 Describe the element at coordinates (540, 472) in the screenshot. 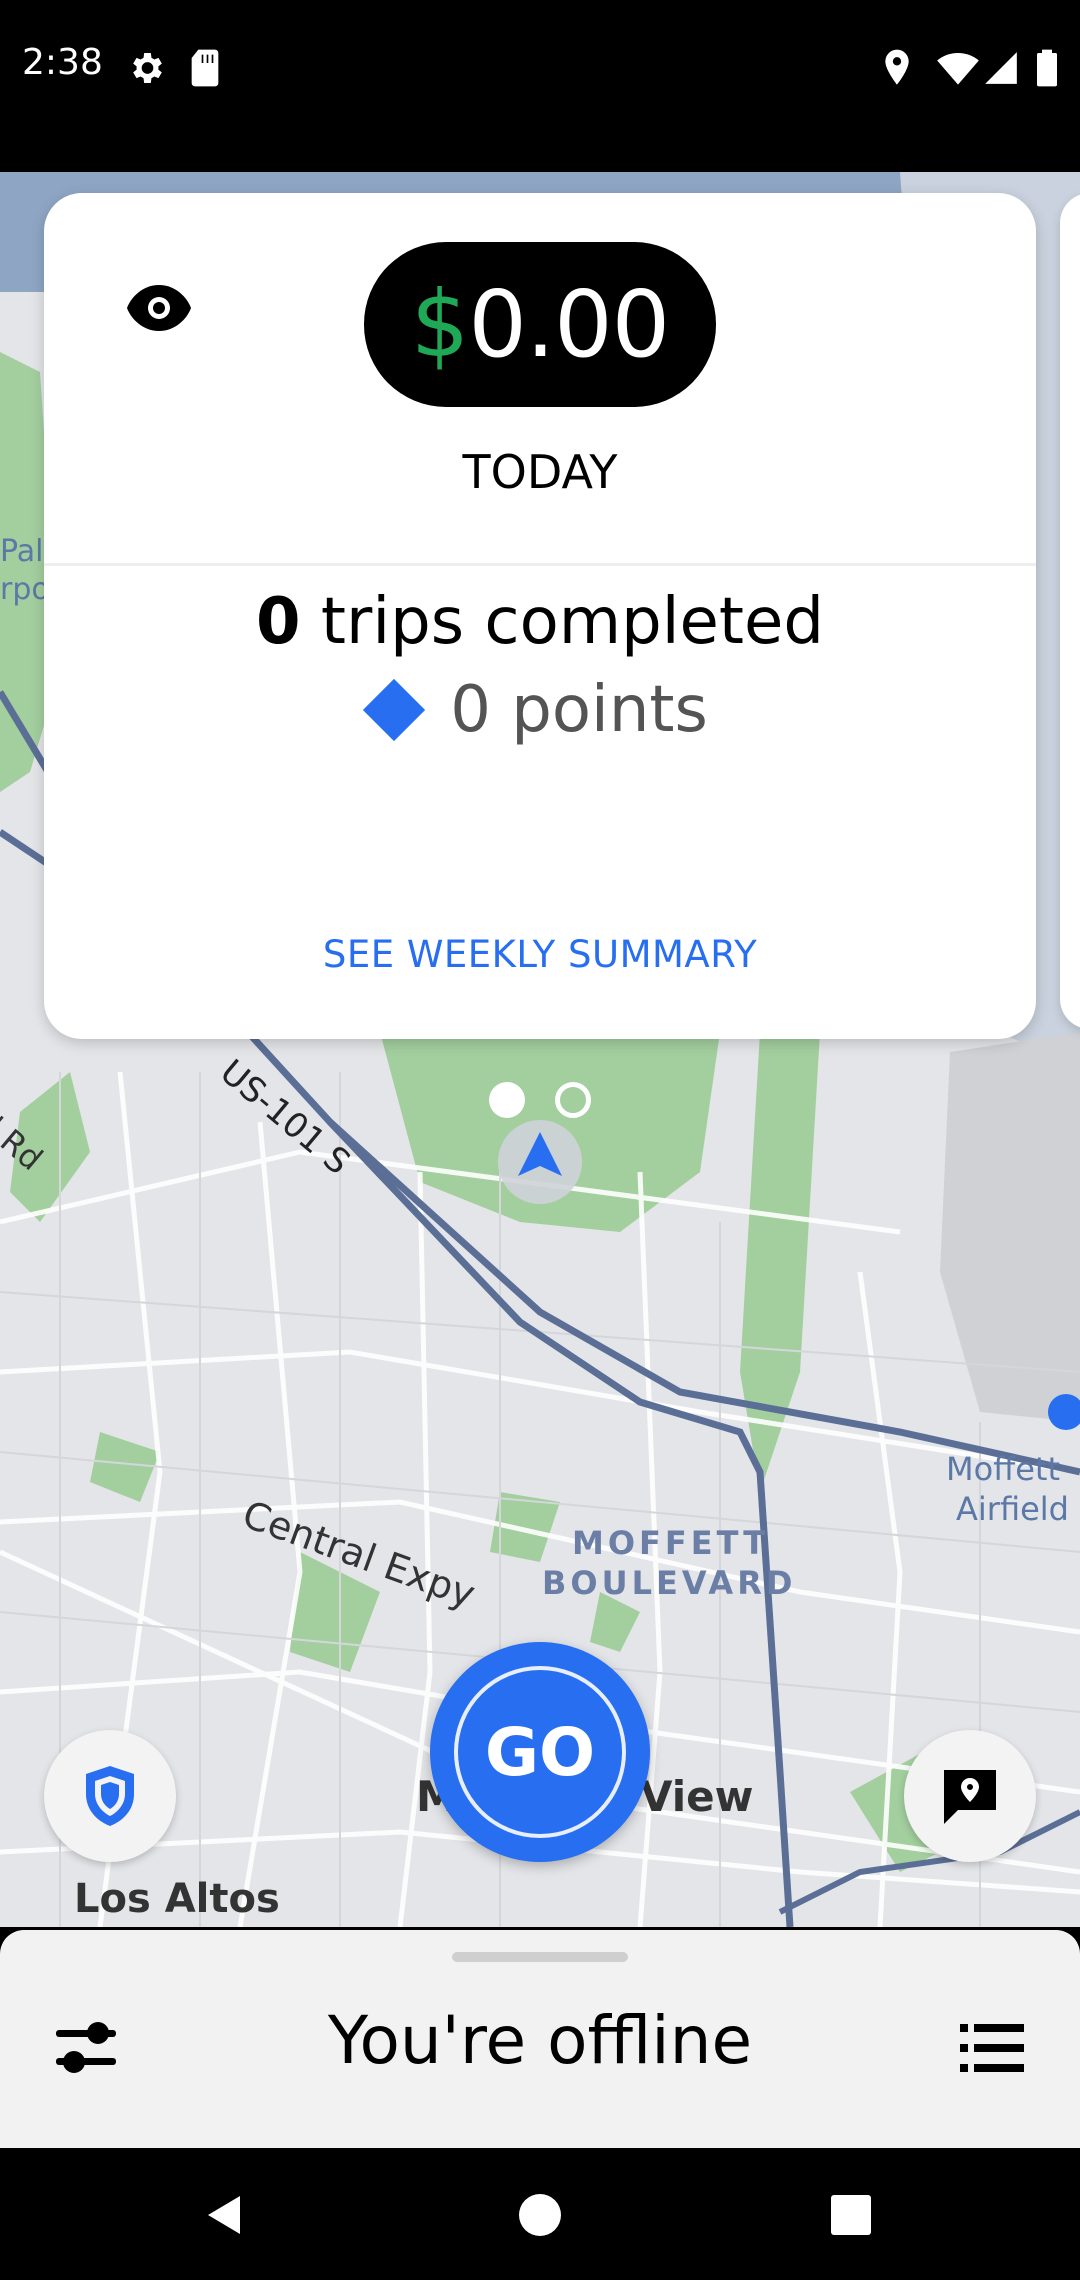

I see `earnings-period: TODAY` at that location.